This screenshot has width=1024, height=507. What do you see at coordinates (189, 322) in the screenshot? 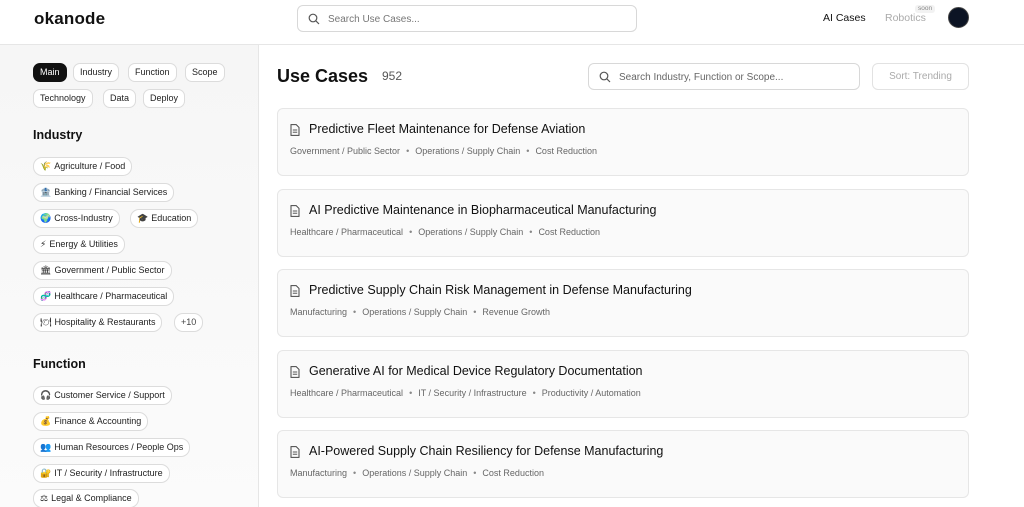
I see `industry-more-button: +10` at bounding box center [189, 322].